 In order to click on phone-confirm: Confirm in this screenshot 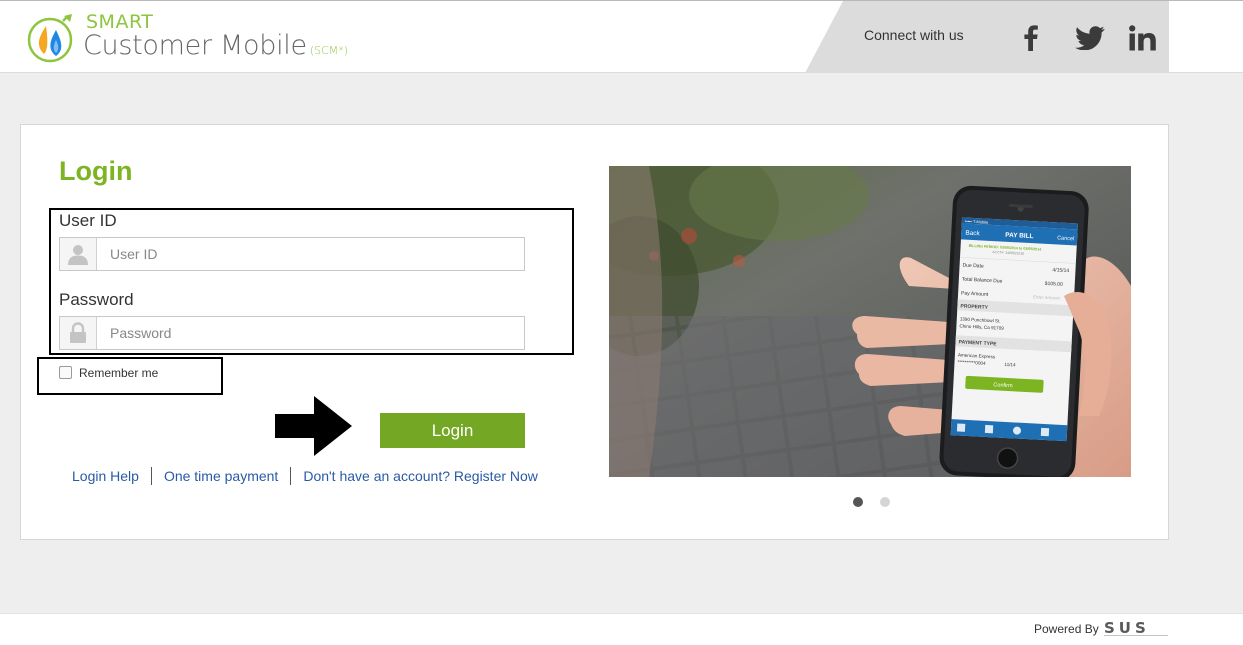, I will do `click(1003, 385)`.